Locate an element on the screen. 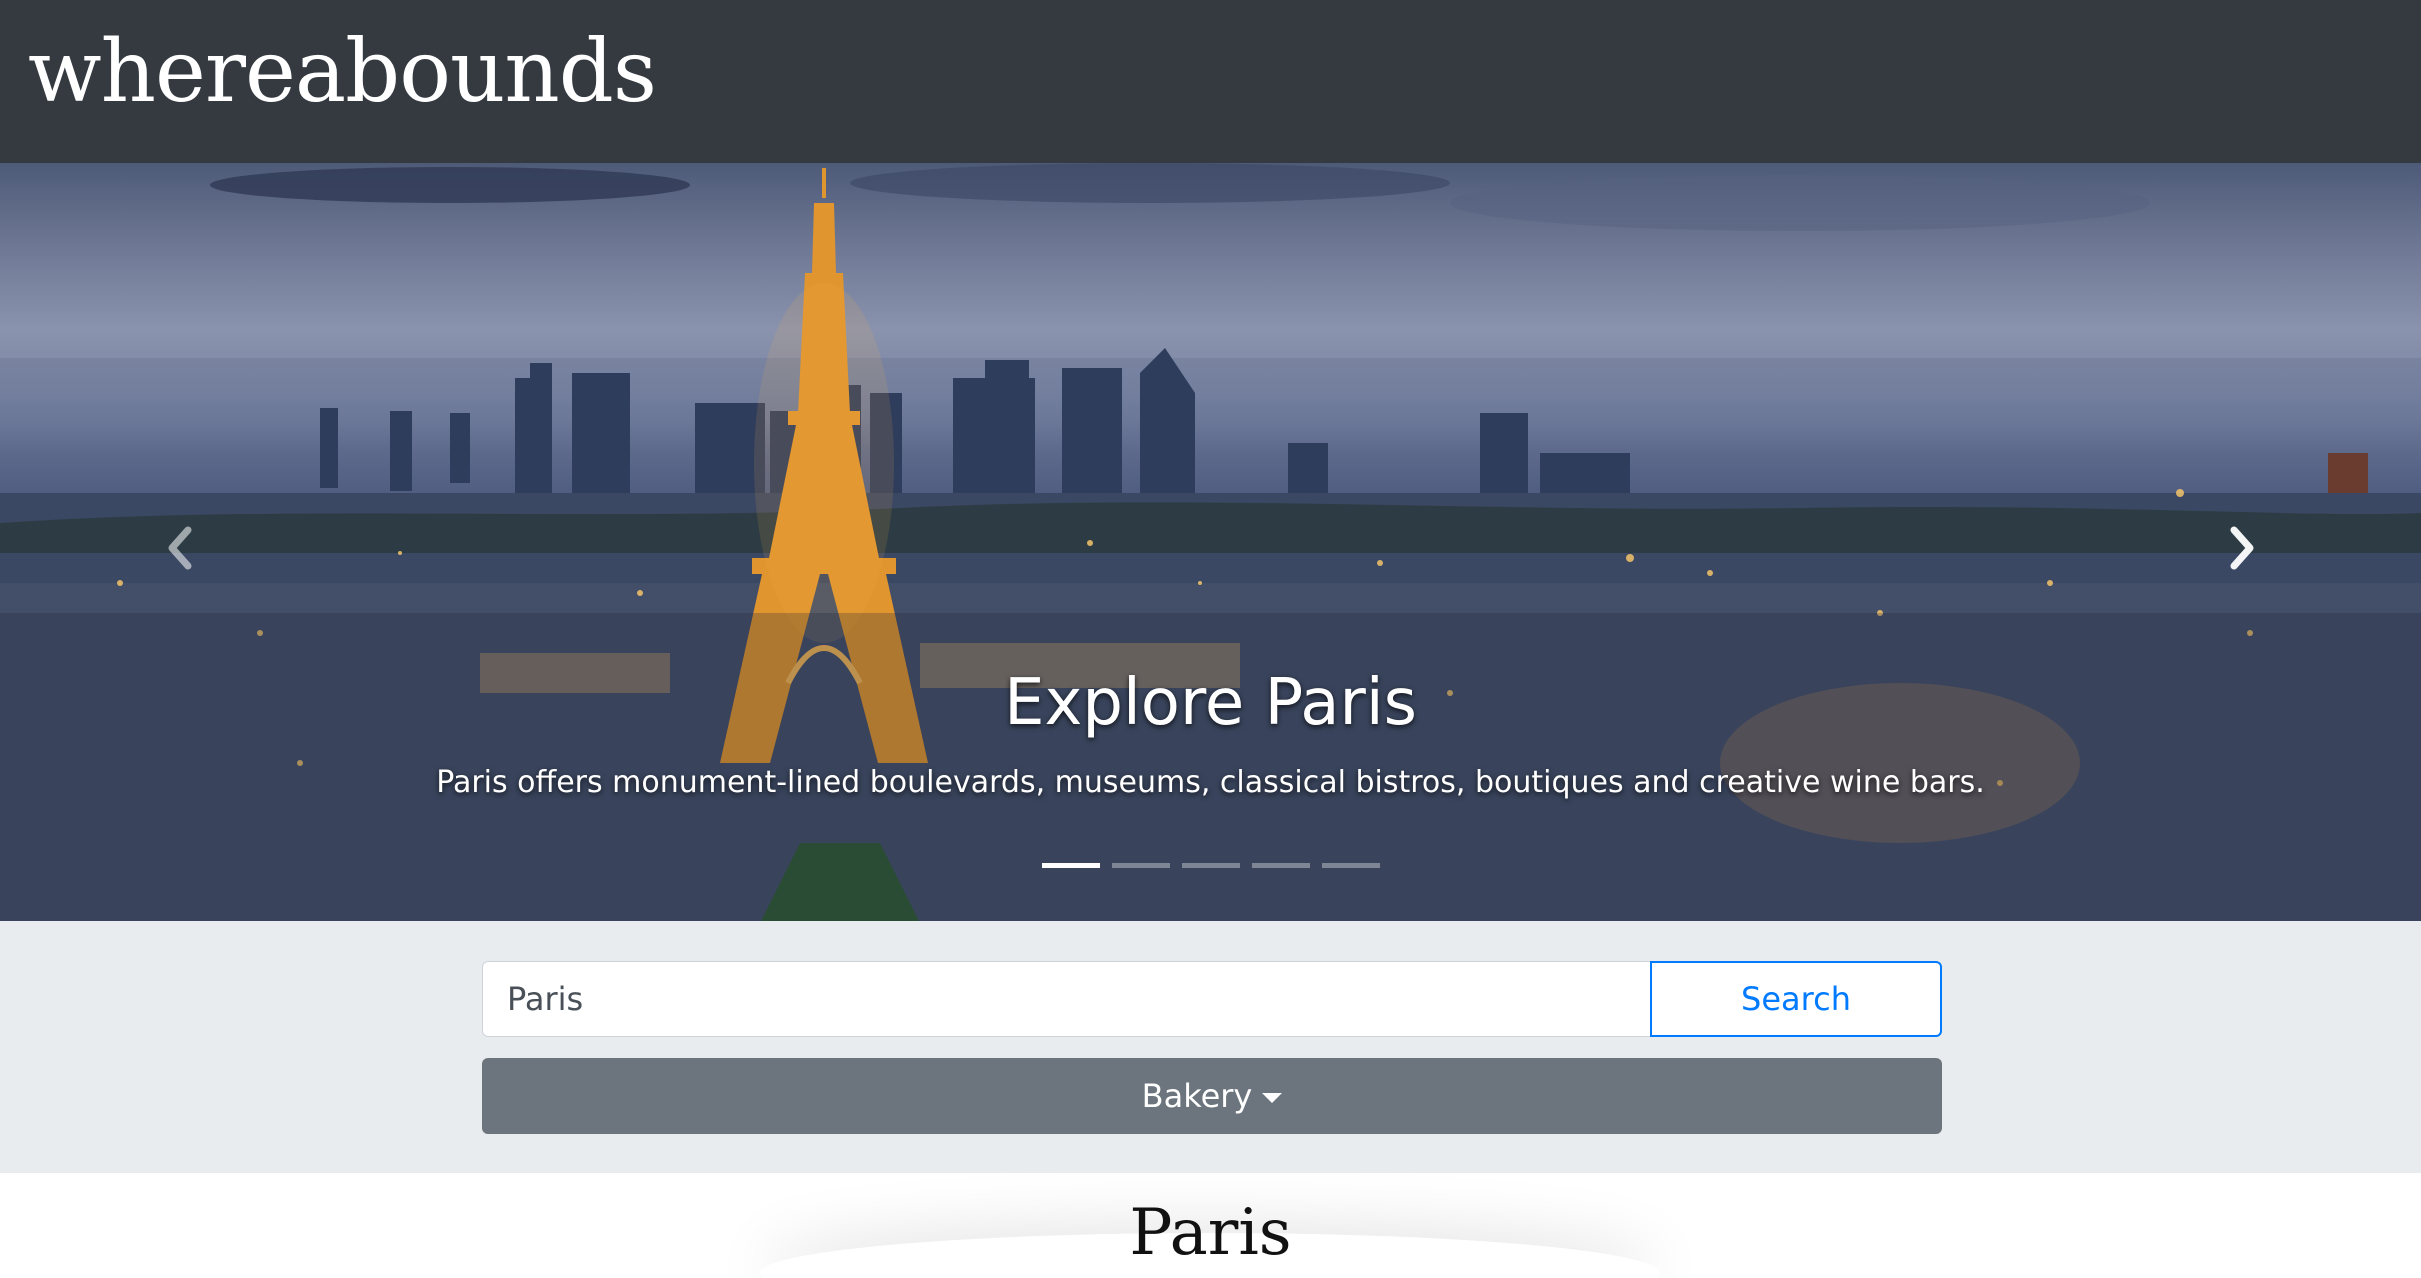 This screenshot has width=2421, height=1278. brand-logo: whereabounds is located at coordinates (342, 72).